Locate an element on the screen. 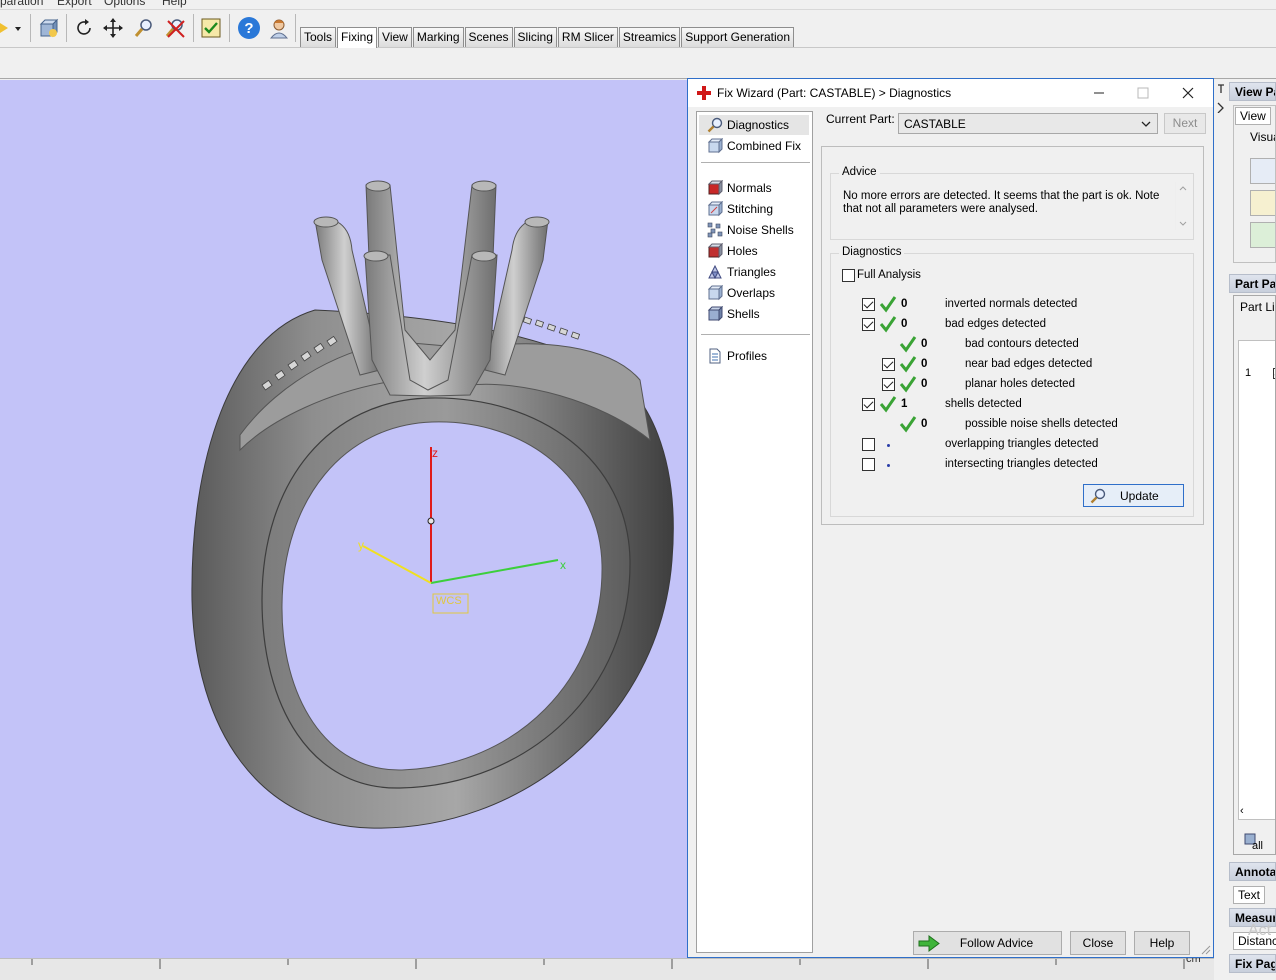 The width and height of the screenshot is (1276, 980). nav-separator is located at coordinates (755, 334).